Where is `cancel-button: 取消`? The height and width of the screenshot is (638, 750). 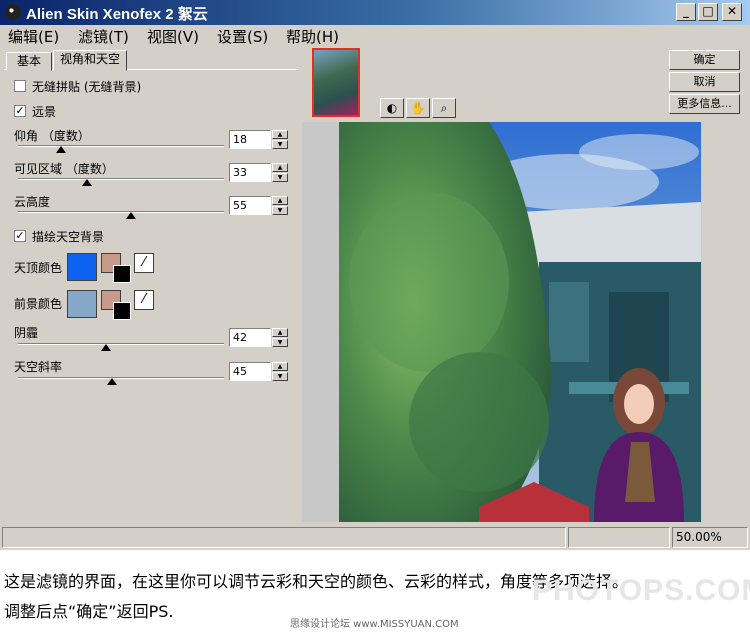
cancel-button: 取消 is located at coordinates (704, 82).